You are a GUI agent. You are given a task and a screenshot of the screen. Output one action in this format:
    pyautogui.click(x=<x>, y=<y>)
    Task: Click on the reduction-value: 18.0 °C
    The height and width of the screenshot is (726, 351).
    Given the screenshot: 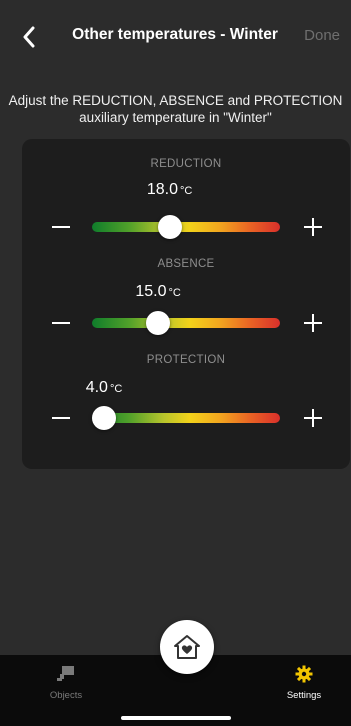 What is the action you would take?
    pyautogui.click(x=169, y=190)
    